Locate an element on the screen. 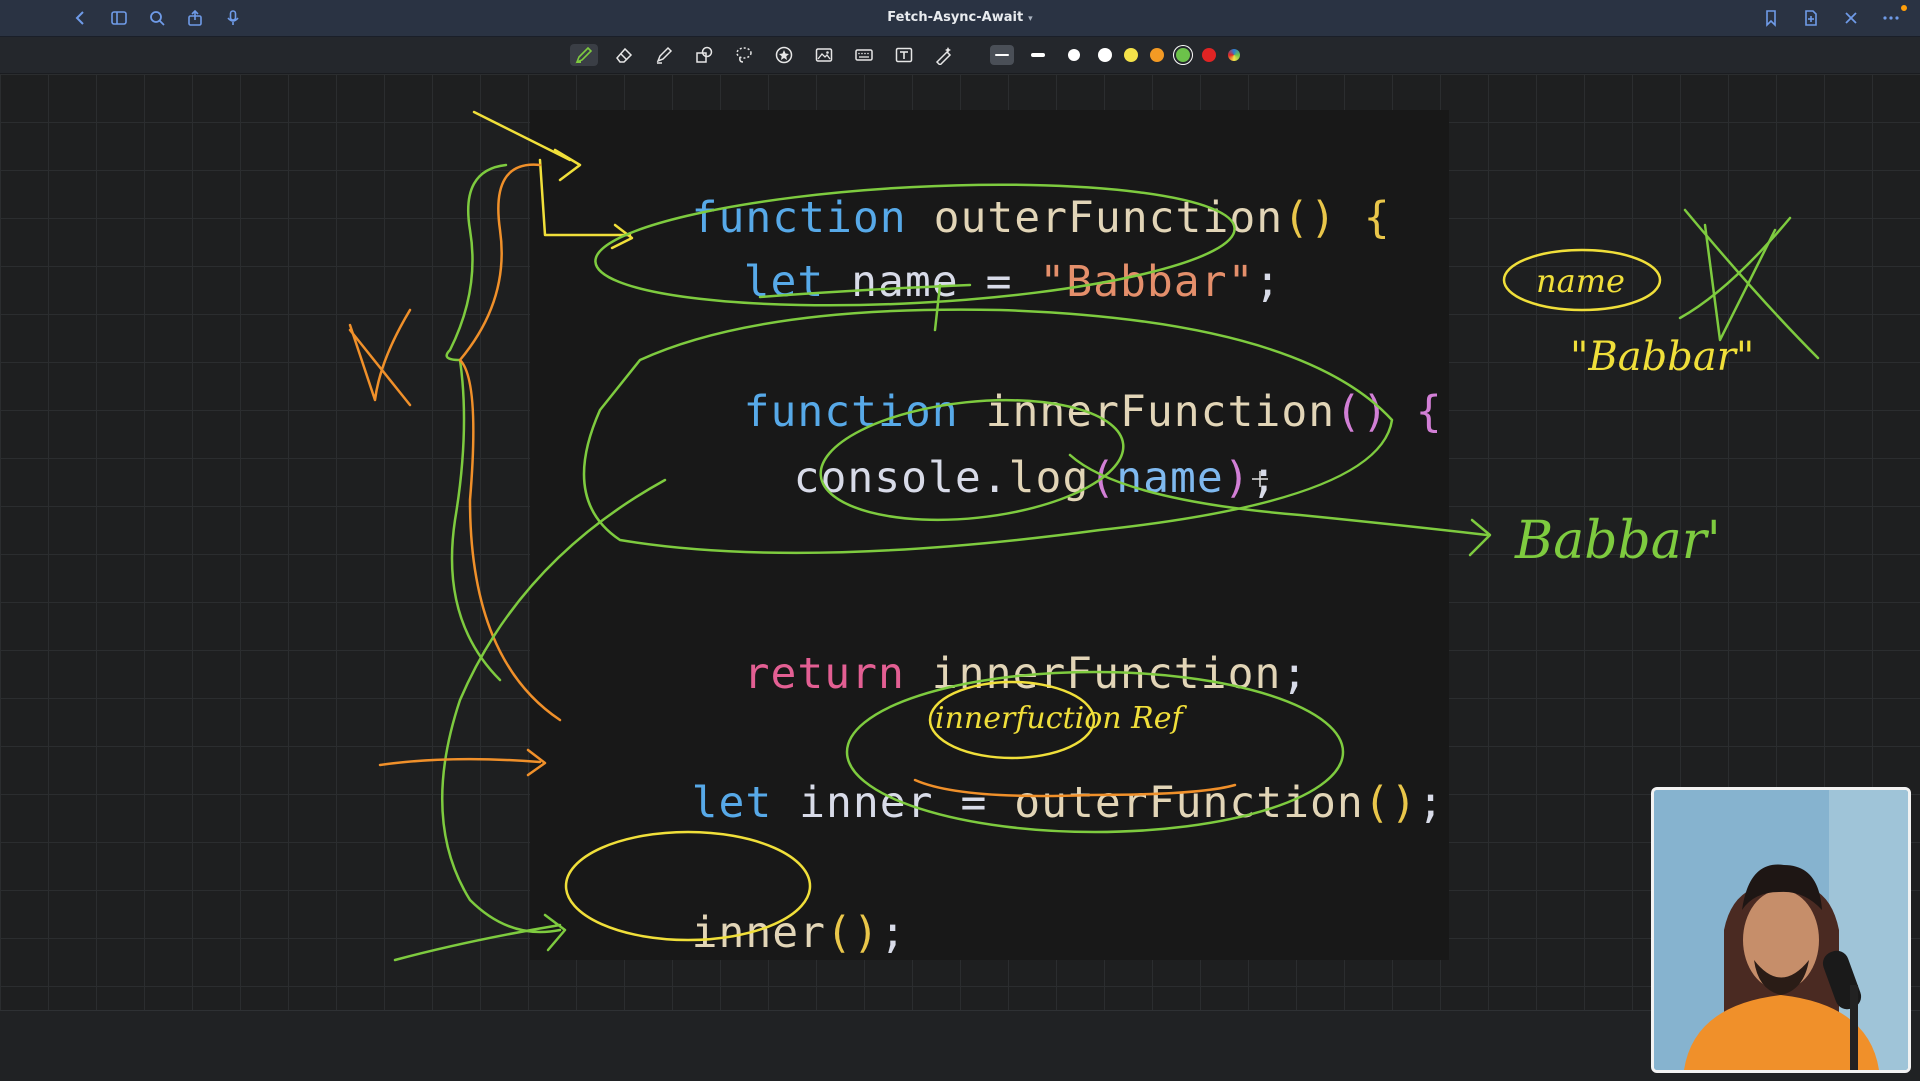 The height and width of the screenshot is (1081, 1920). tool-group is located at coordinates (905, 55).